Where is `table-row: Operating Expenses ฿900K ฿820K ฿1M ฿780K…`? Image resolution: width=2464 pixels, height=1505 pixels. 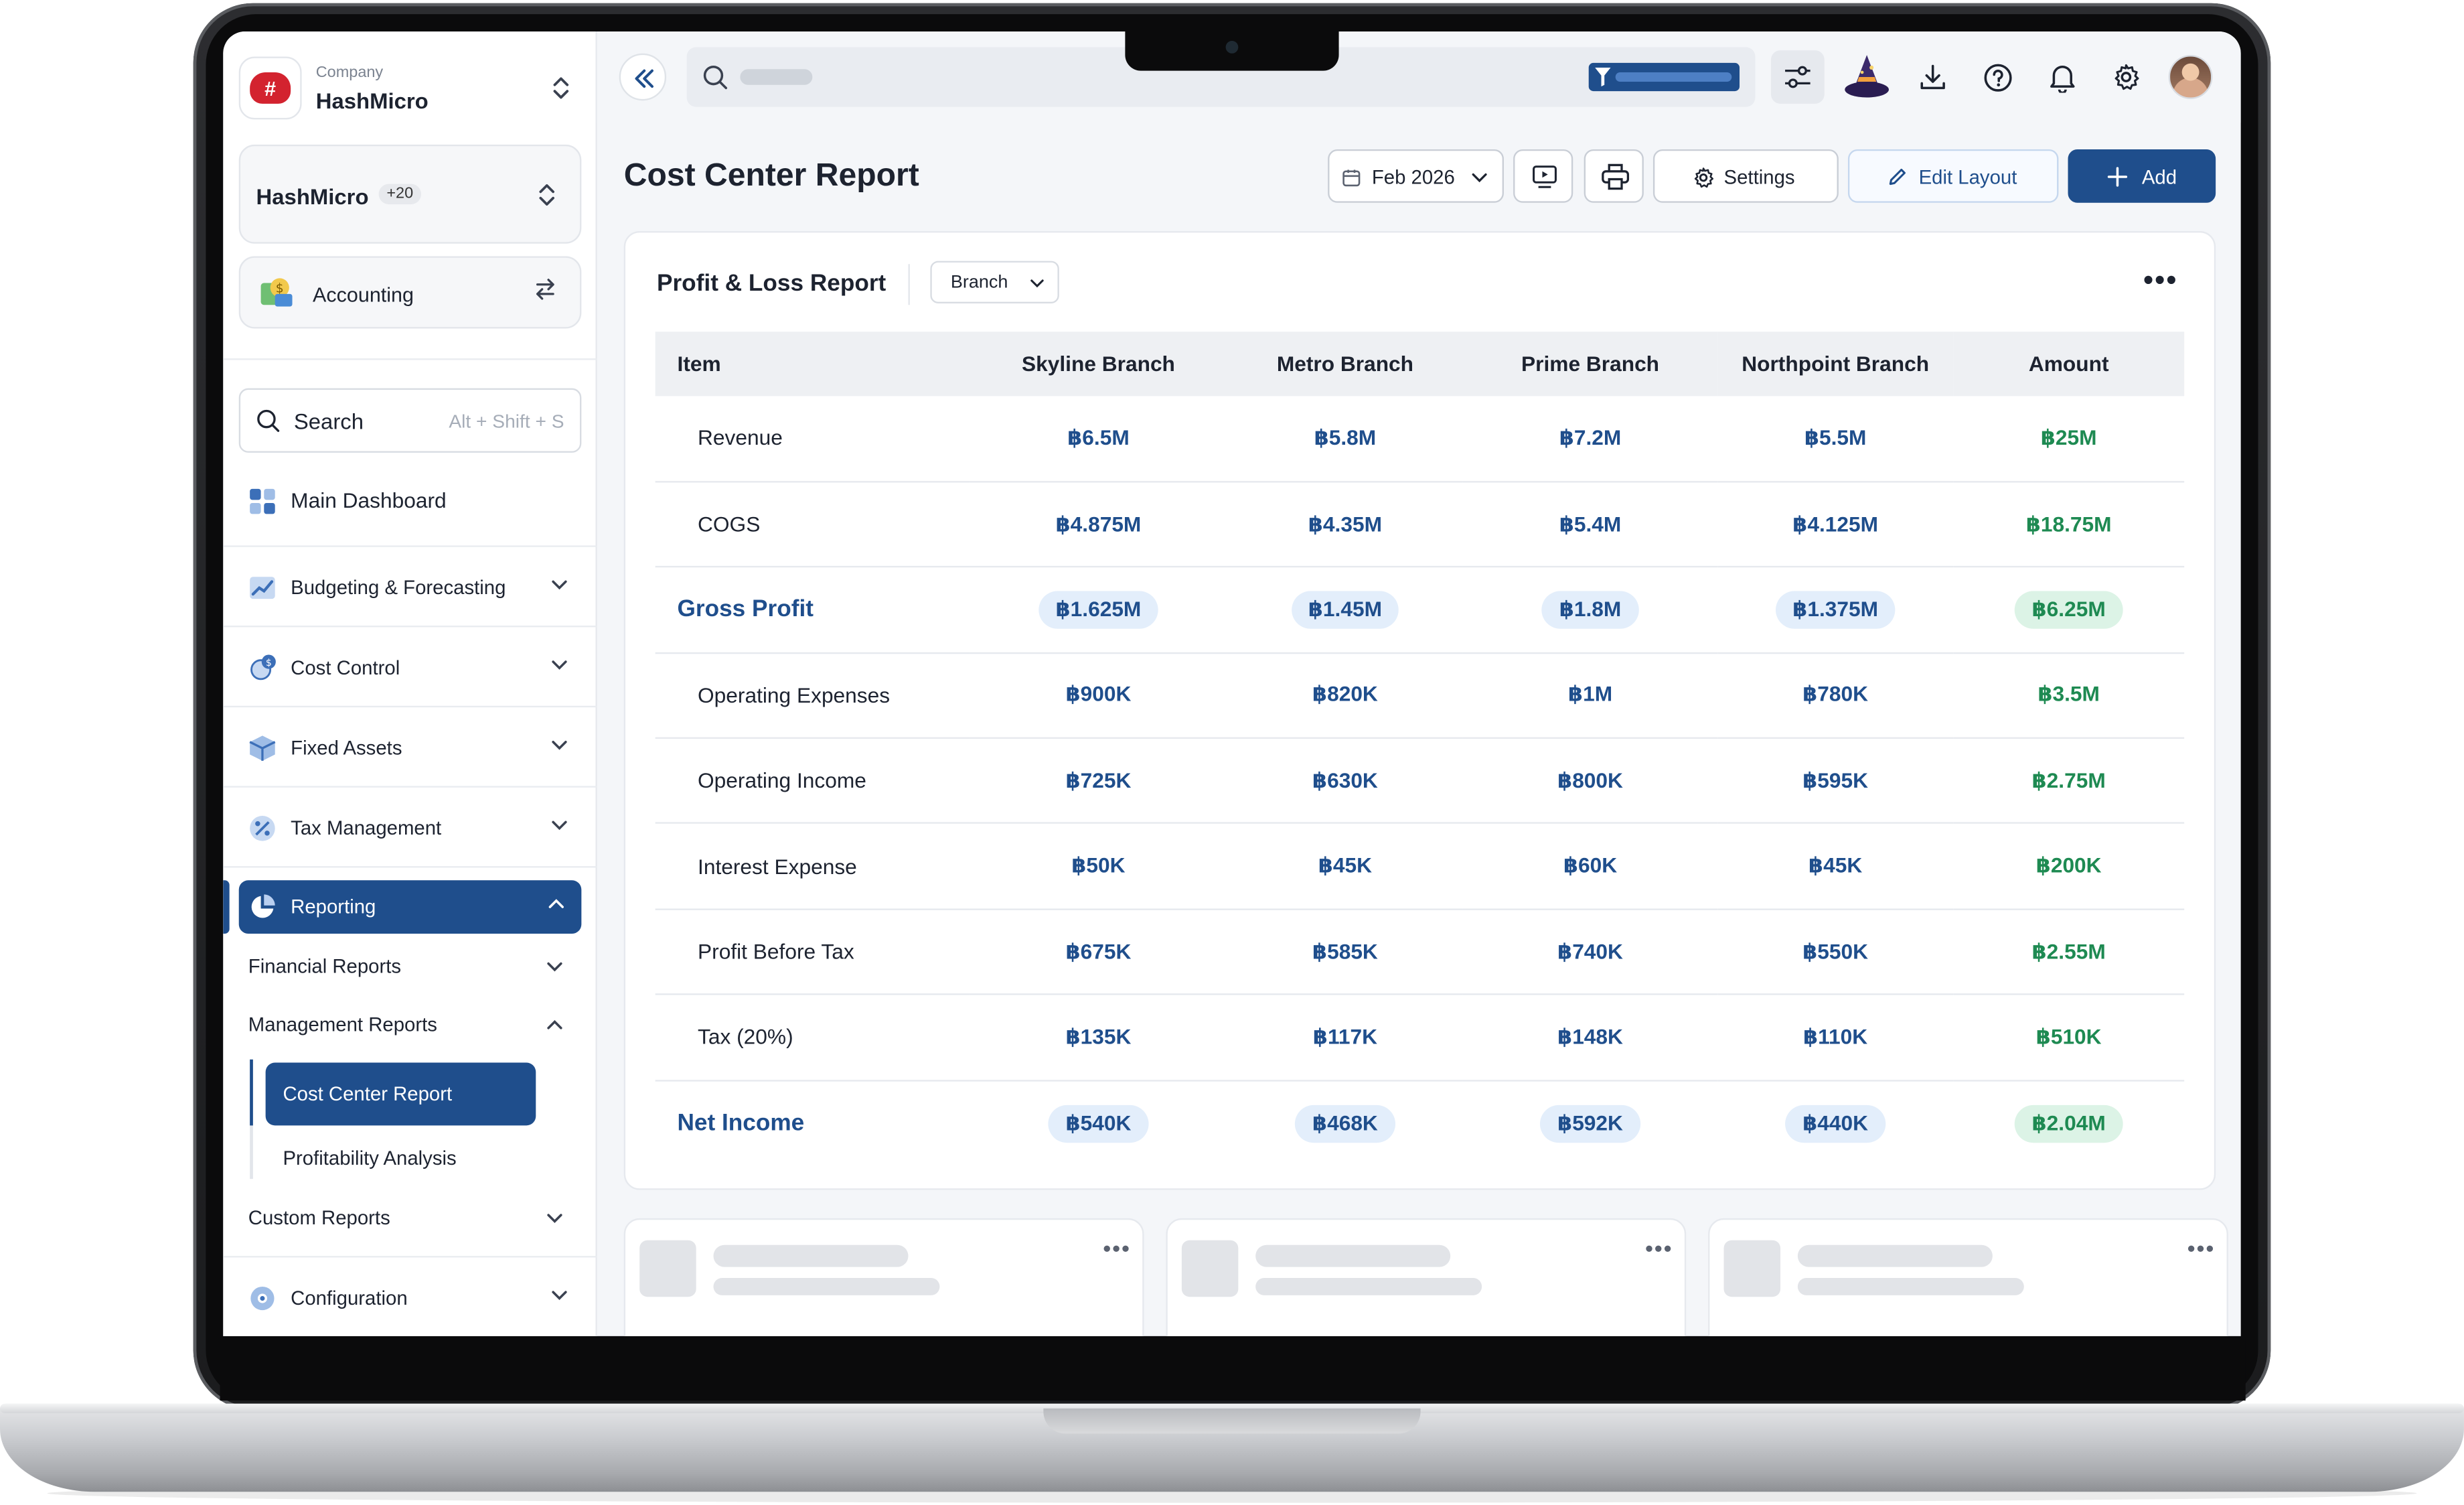 table-row: Operating Expenses ฿900K ฿820K ฿1M ฿780K… is located at coordinates (1420, 695).